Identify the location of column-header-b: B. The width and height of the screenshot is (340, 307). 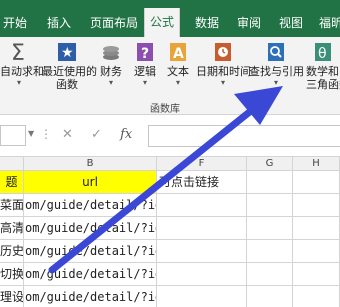
(90, 164).